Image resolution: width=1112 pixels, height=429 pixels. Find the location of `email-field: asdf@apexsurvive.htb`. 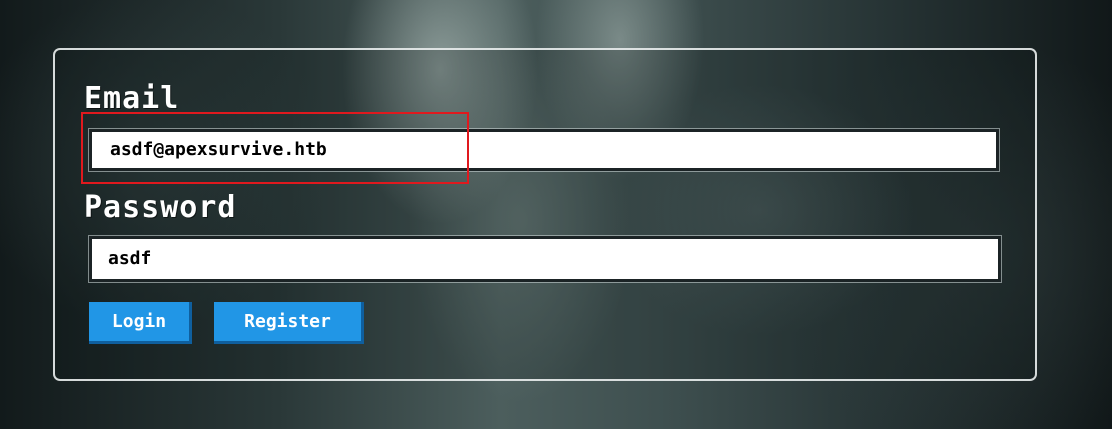

email-field: asdf@apexsurvive.htb is located at coordinates (544, 150).